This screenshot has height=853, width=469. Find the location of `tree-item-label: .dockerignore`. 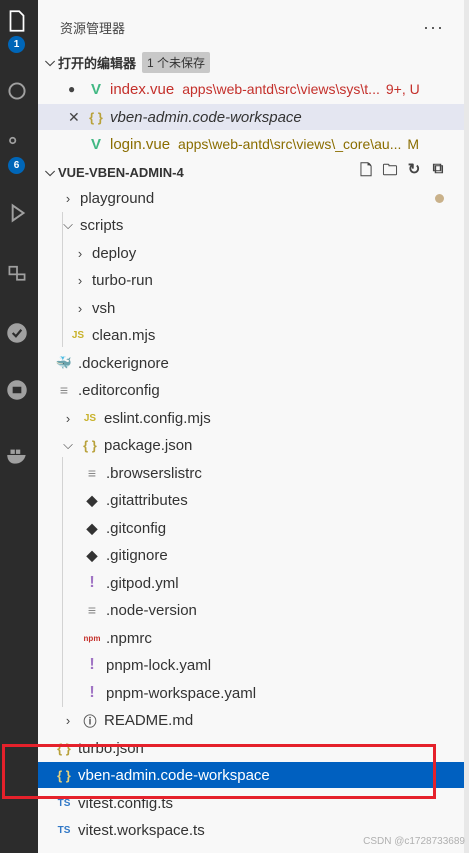

tree-item-label: .dockerignore is located at coordinates (123, 363).